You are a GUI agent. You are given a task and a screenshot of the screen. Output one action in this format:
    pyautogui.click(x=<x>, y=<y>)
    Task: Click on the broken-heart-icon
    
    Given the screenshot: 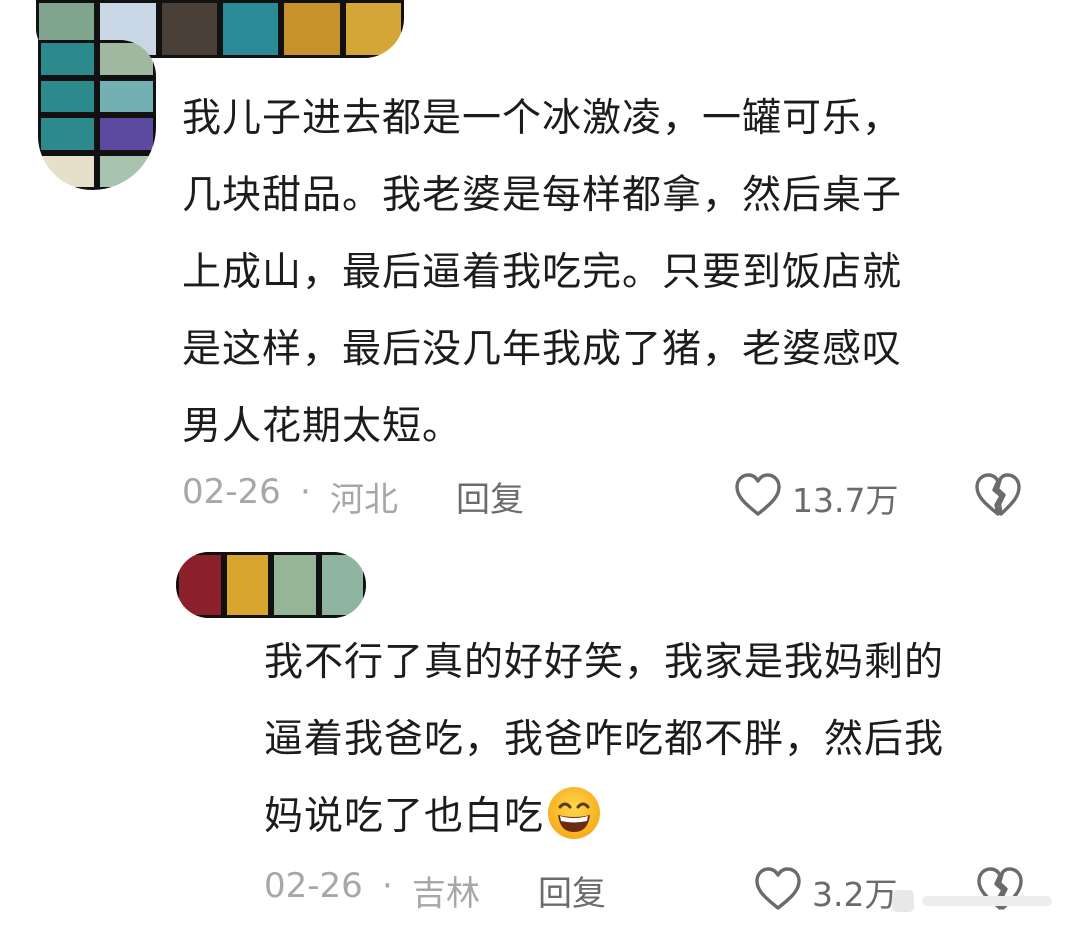 What is the action you would take?
    pyautogui.click(x=998, y=495)
    